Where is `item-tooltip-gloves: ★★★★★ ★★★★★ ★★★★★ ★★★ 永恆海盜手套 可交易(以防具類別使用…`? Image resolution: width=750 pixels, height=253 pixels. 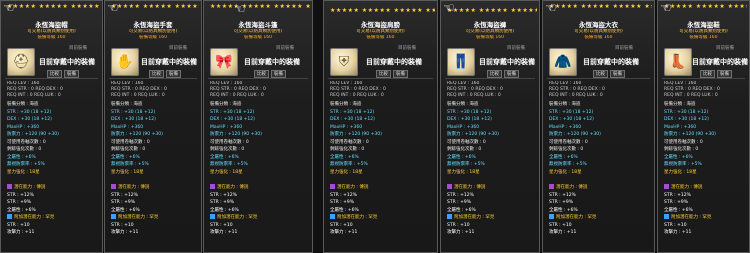
item-tooltip-gloves: ★★★★★ ★★★★★ ★★★★★ ★★★ 永恆海盜手套 可交易(以防具類別使用… is located at coordinates (153, 126).